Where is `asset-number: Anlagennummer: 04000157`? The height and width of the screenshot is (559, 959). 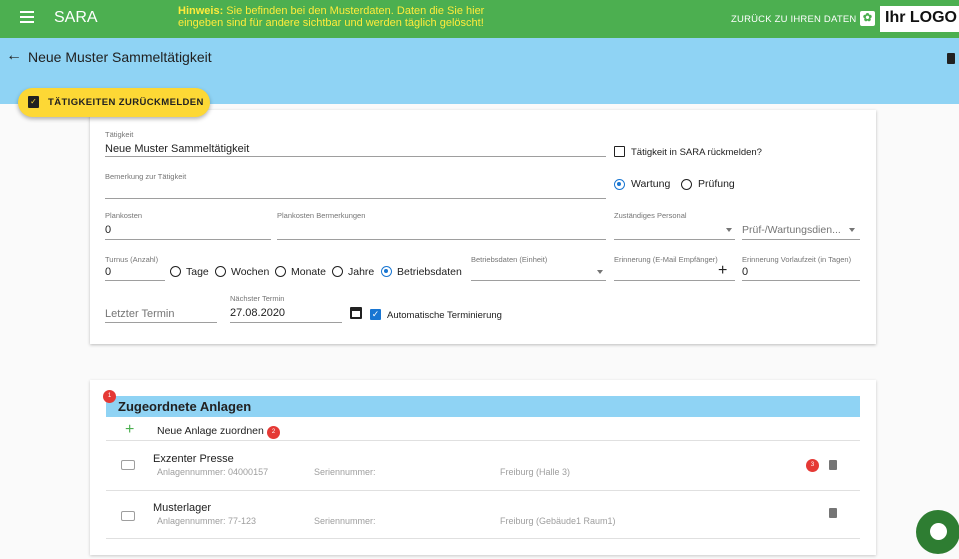
asset-number: Anlagennummer: 04000157 is located at coordinates (213, 472).